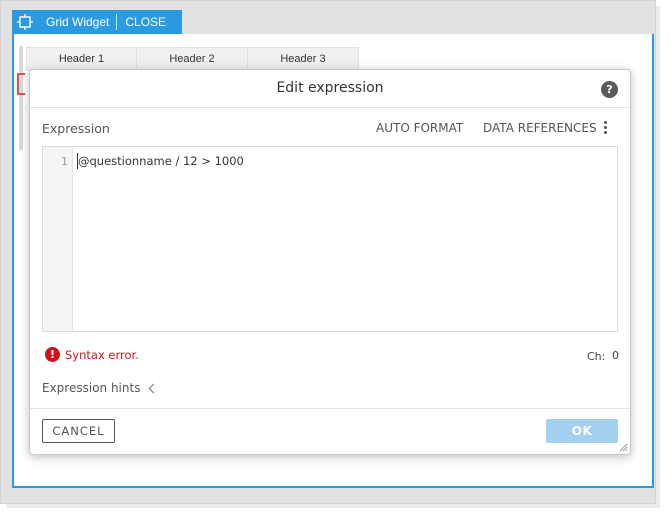 This screenshot has width=671, height=519. Describe the element at coordinates (609, 89) in the screenshot. I see `help-icon: ?` at that location.